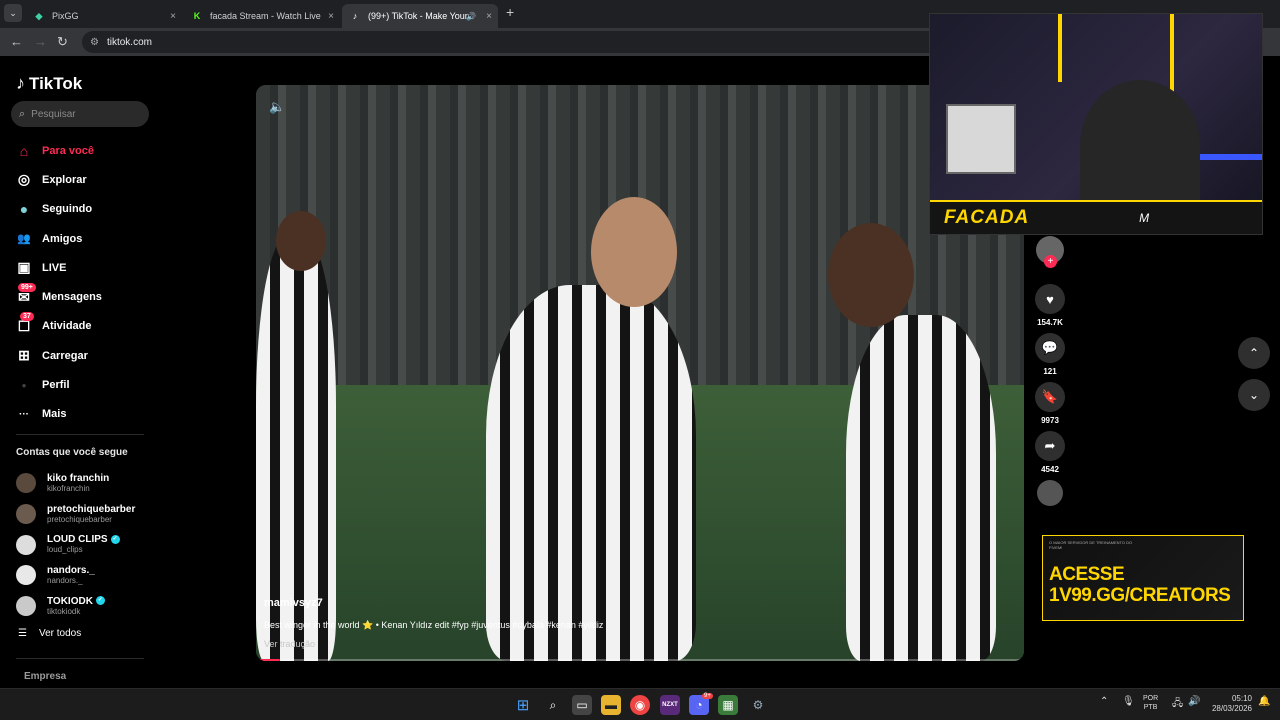 The width and height of the screenshot is (1280, 720). Describe the element at coordinates (1050, 348) in the screenshot. I see `comment-icon: 💬` at that location.